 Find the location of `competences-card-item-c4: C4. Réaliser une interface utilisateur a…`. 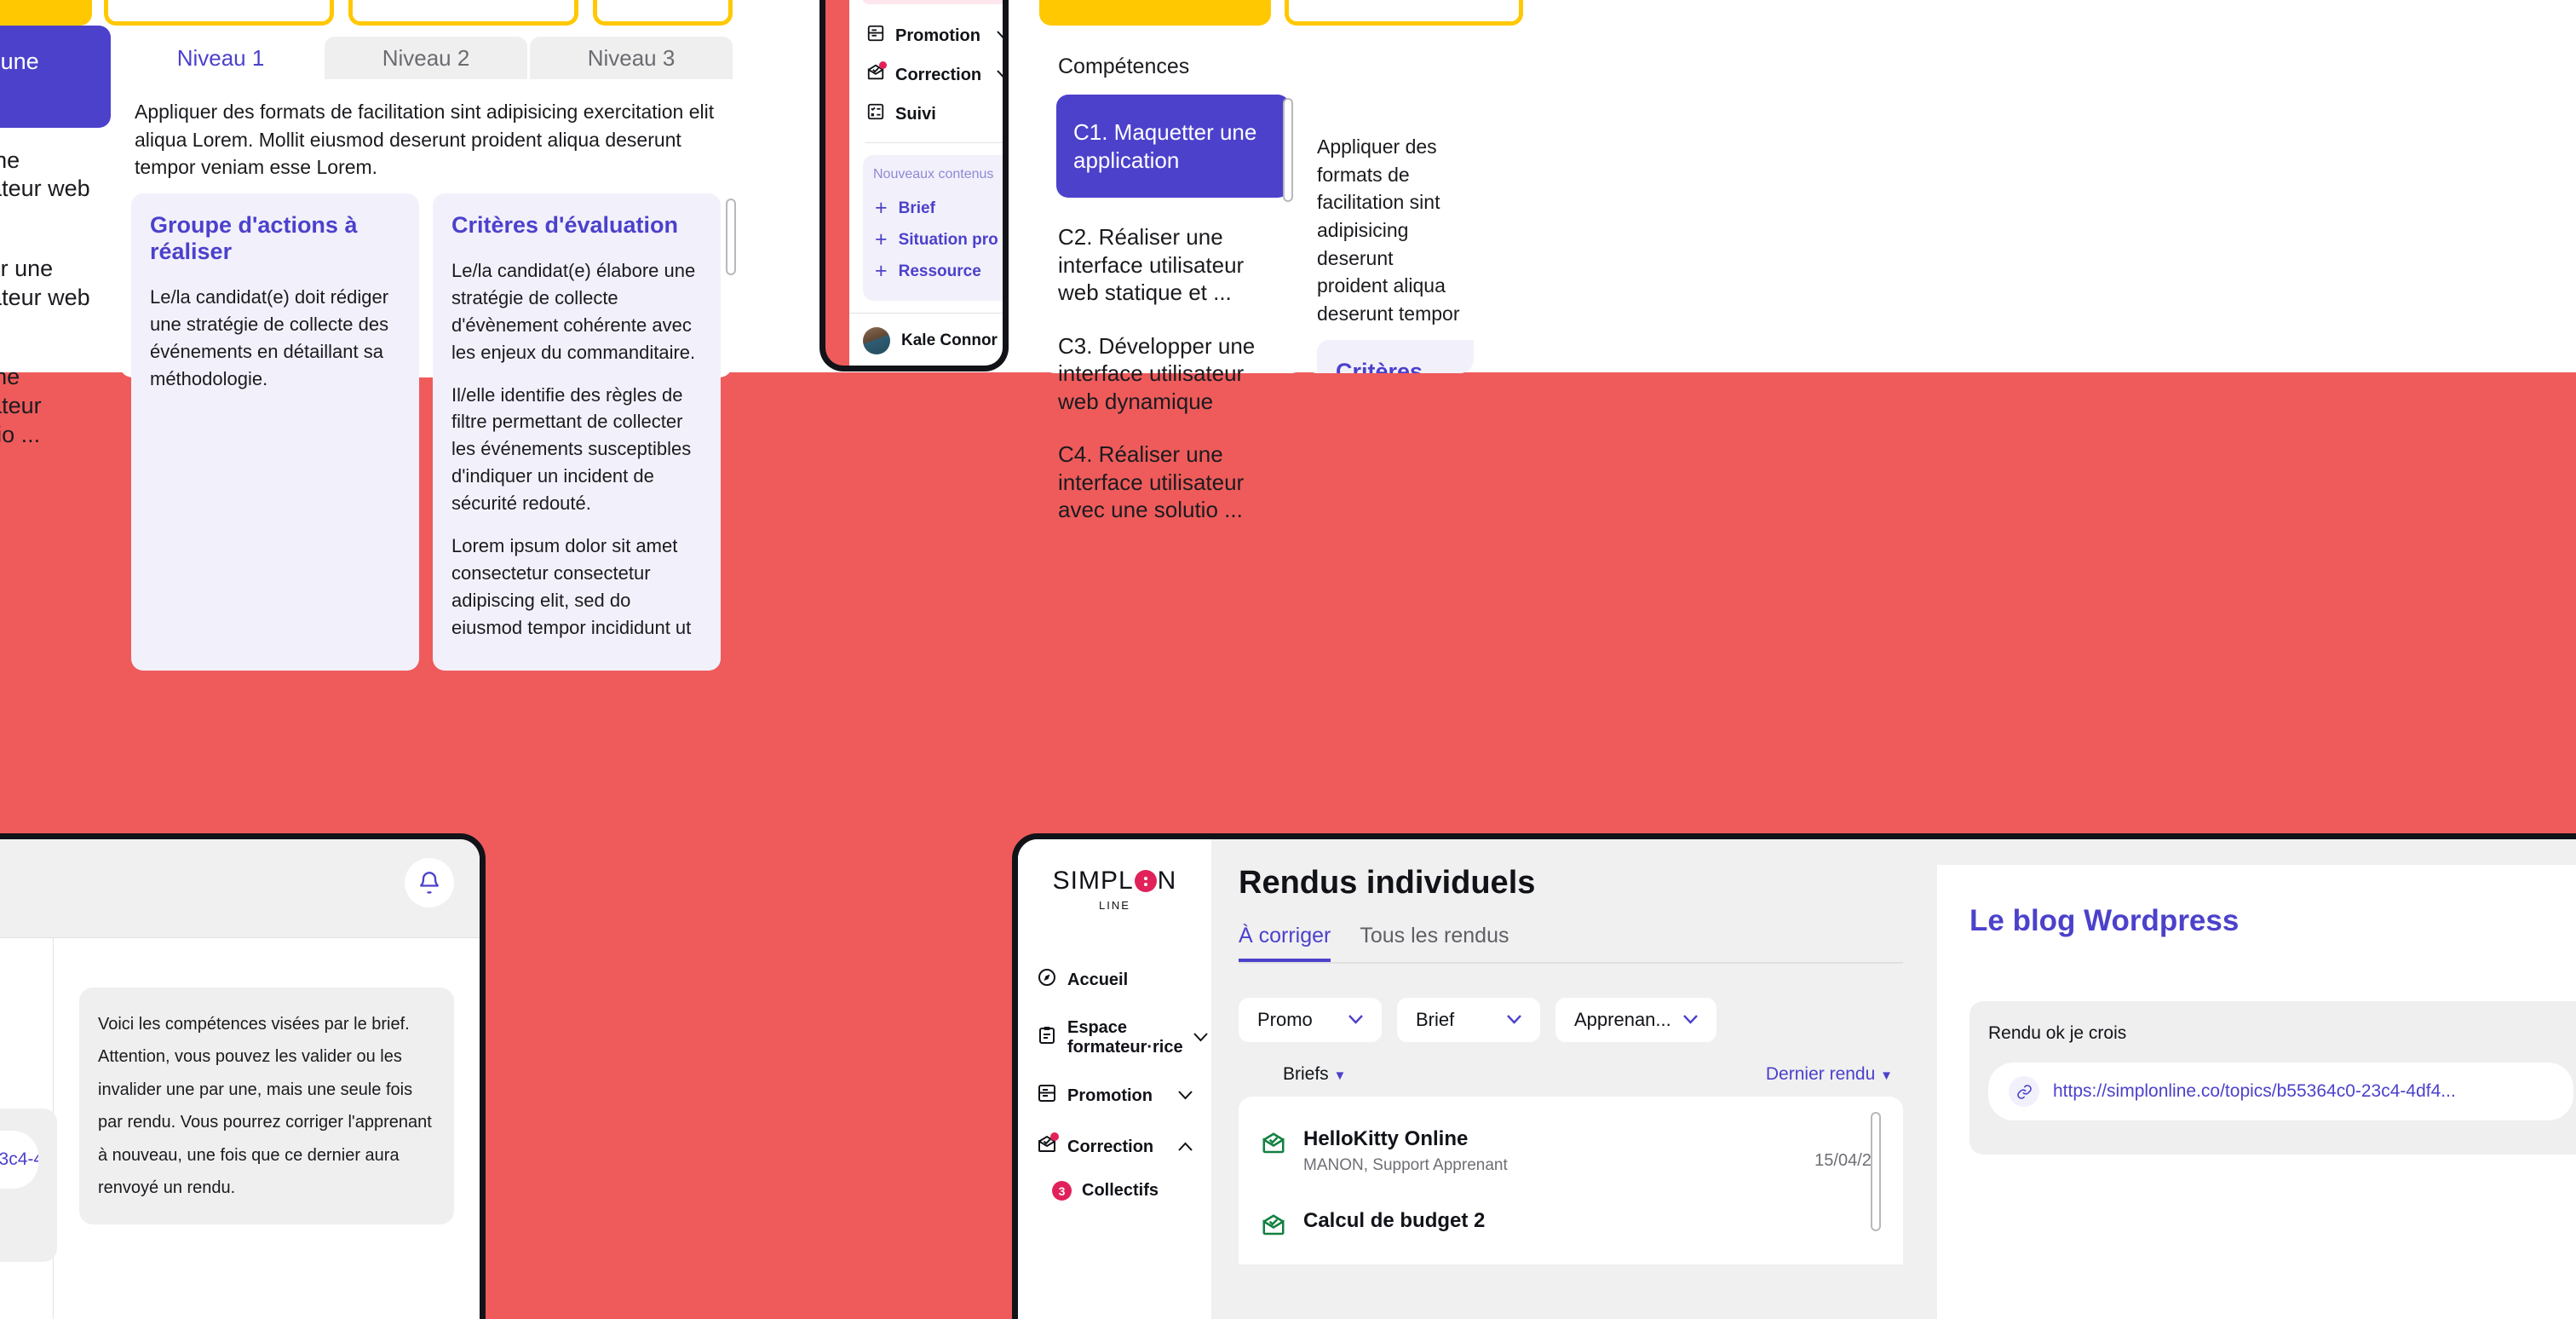

competences-card-item-c4: C4. Réaliser une interface utilisateur a… is located at coordinates (1173, 482).